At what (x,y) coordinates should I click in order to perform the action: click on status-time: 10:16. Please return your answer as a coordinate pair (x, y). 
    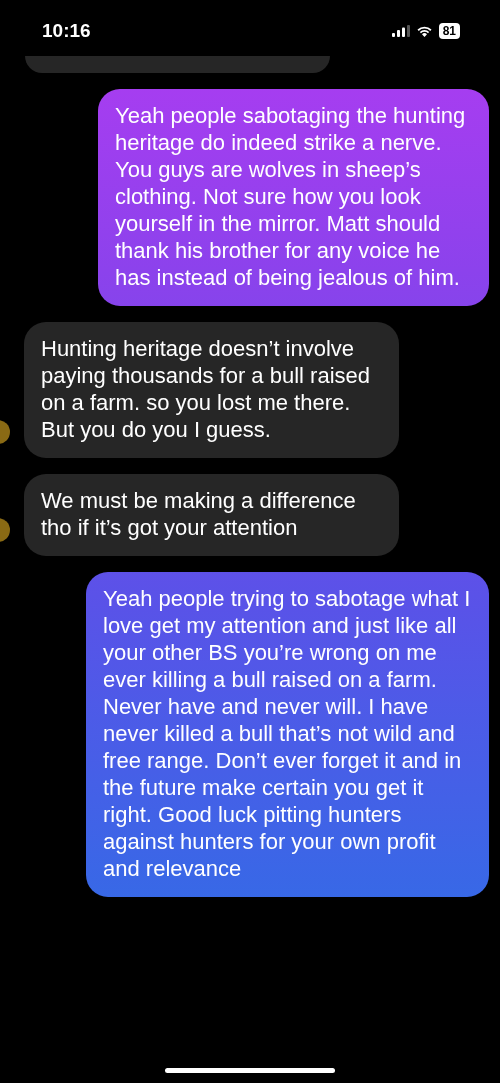
    Looking at the image, I should click on (66, 31).